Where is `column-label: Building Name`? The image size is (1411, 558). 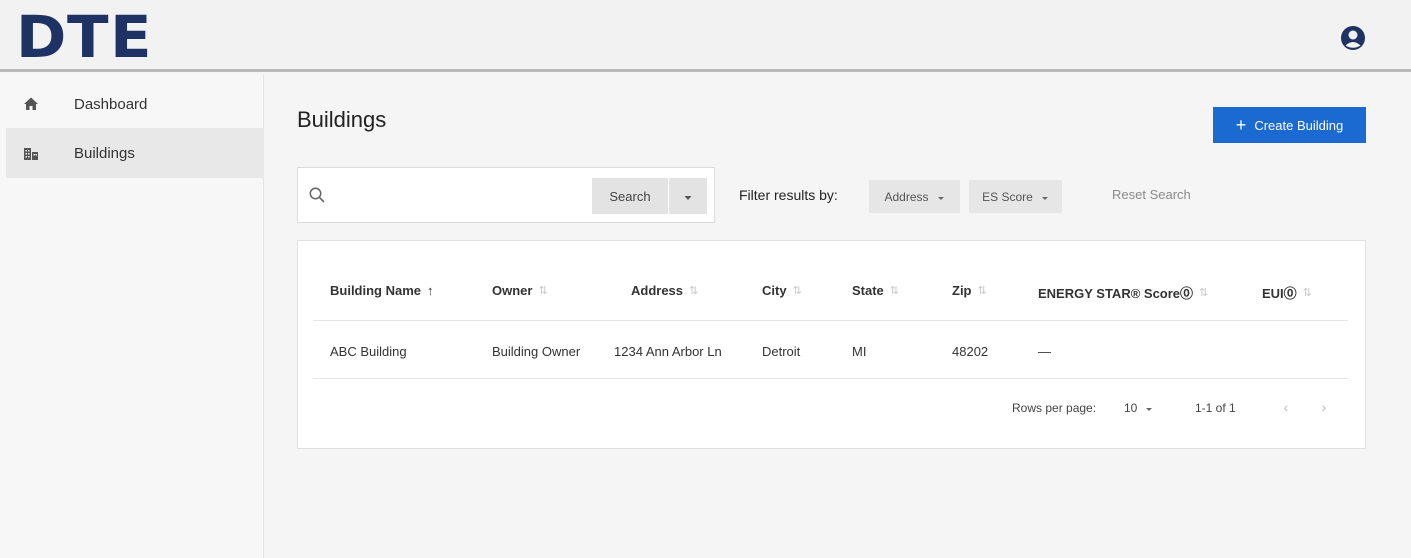 column-label: Building Name is located at coordinates (376, 290).